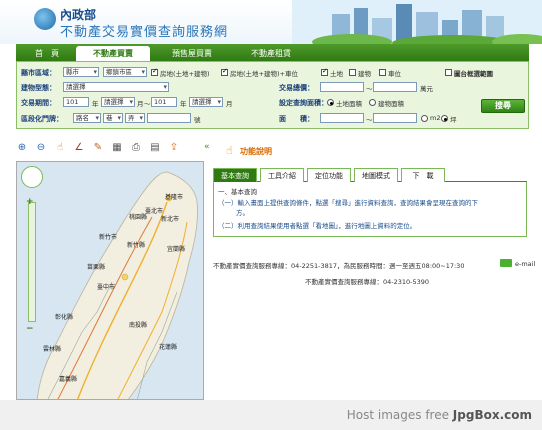 This screenshot has width=542, height=430. I want to click on tab-locate: 定位功能, so click(329, 175).